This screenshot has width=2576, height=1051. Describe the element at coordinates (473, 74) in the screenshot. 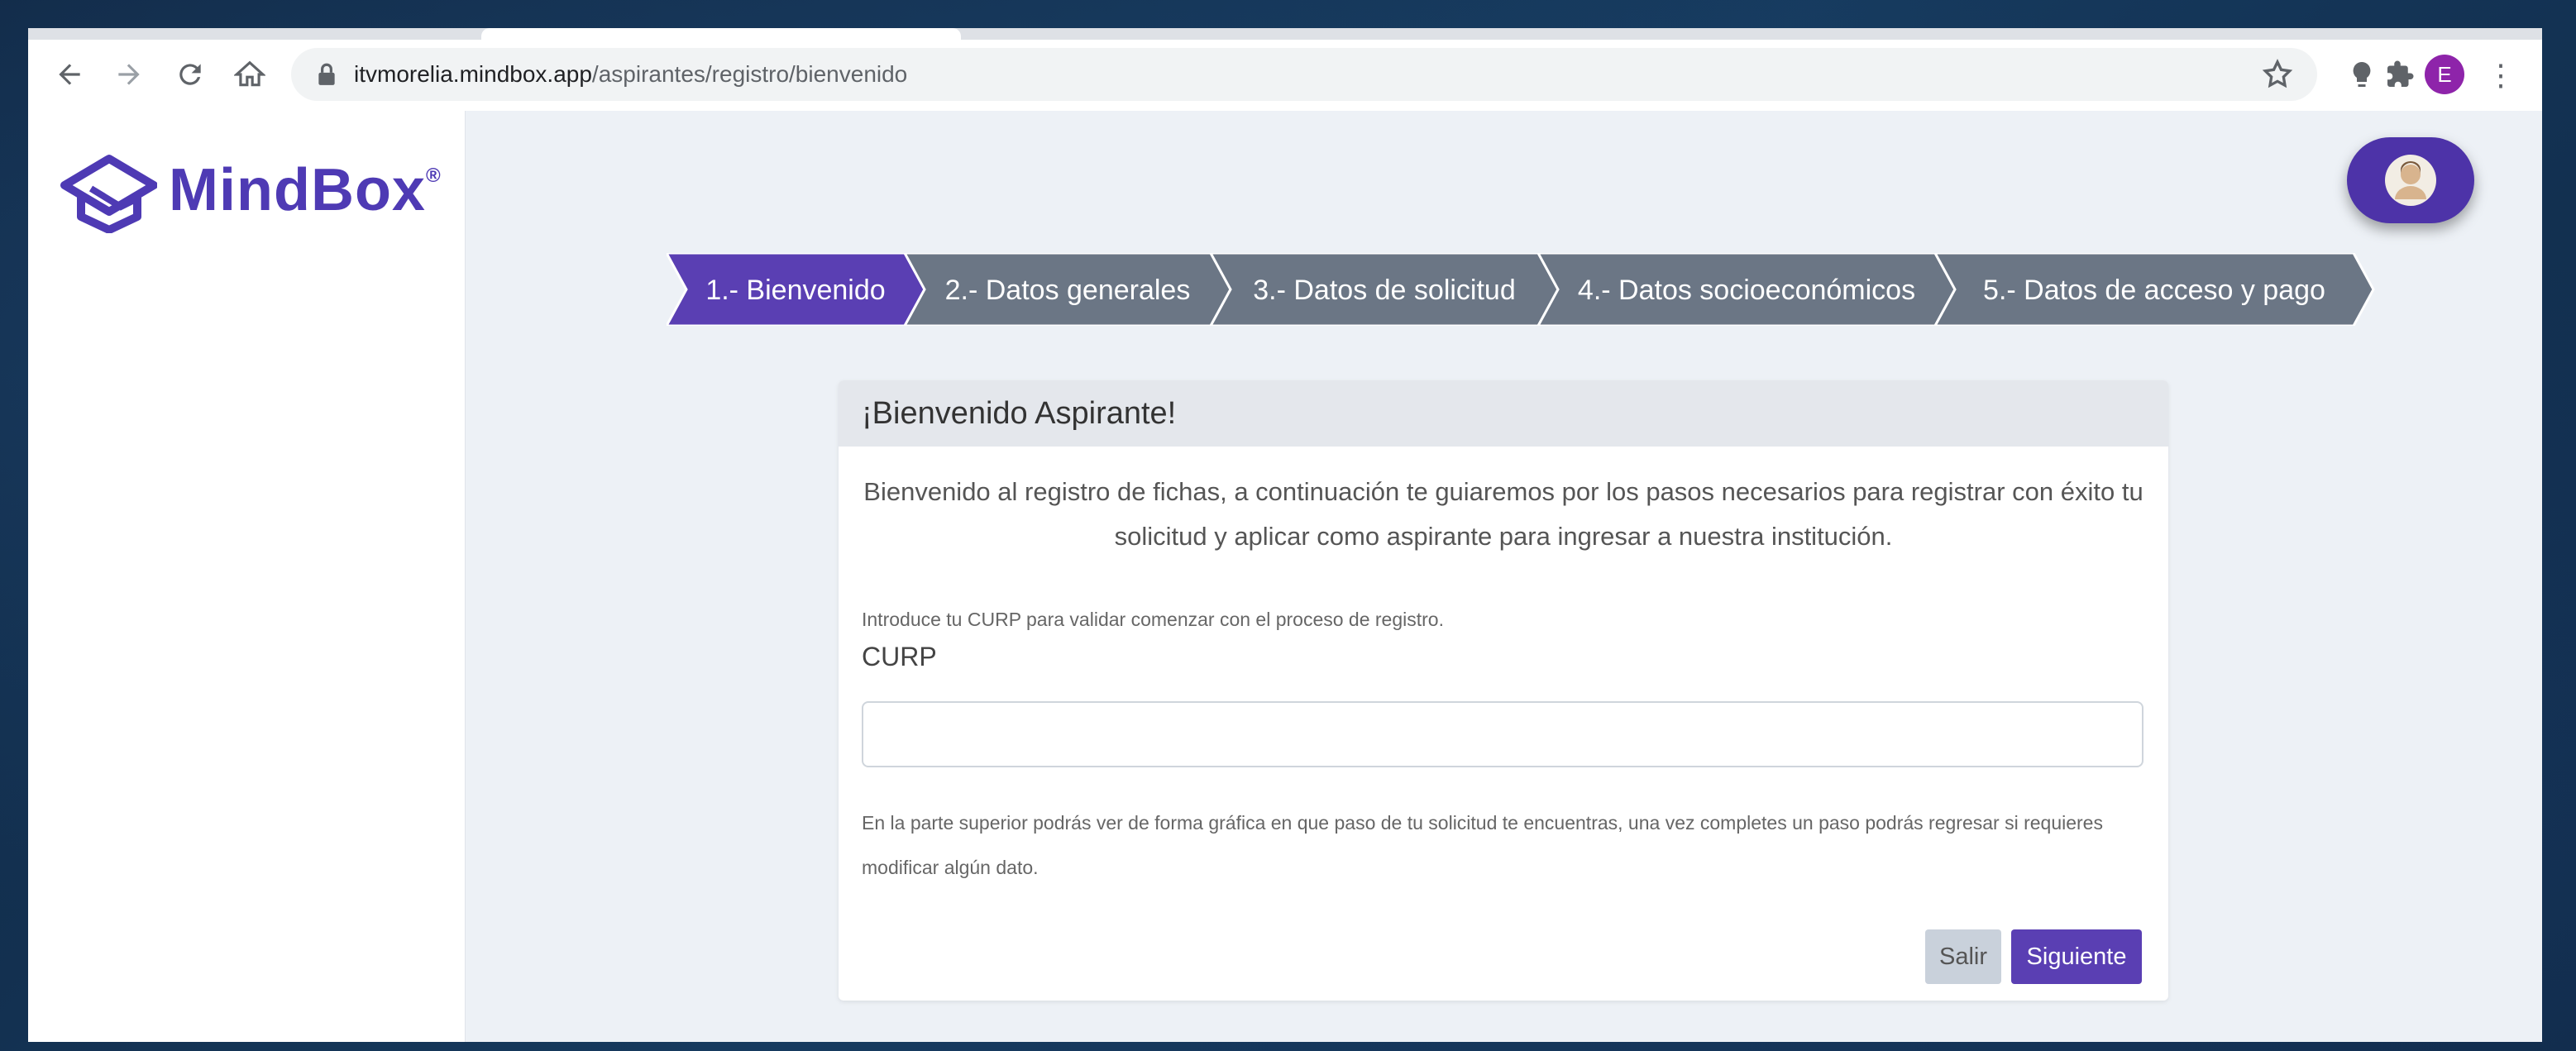

I see `url-host: itvmorelia.mindbox.app` at that location.